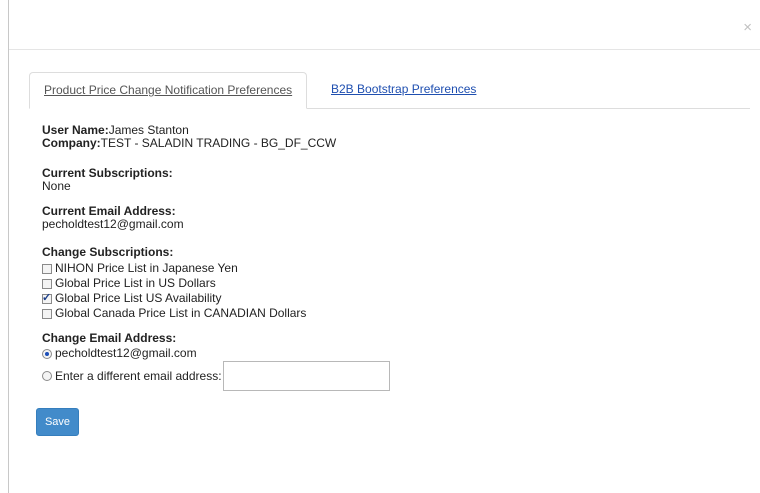 Image resolution: width=760 pixels, height=493 pixels. What do you see at coordinates (306, 376) in the screenshot?
I see `different-email-input` at bounding box center [306, 376].